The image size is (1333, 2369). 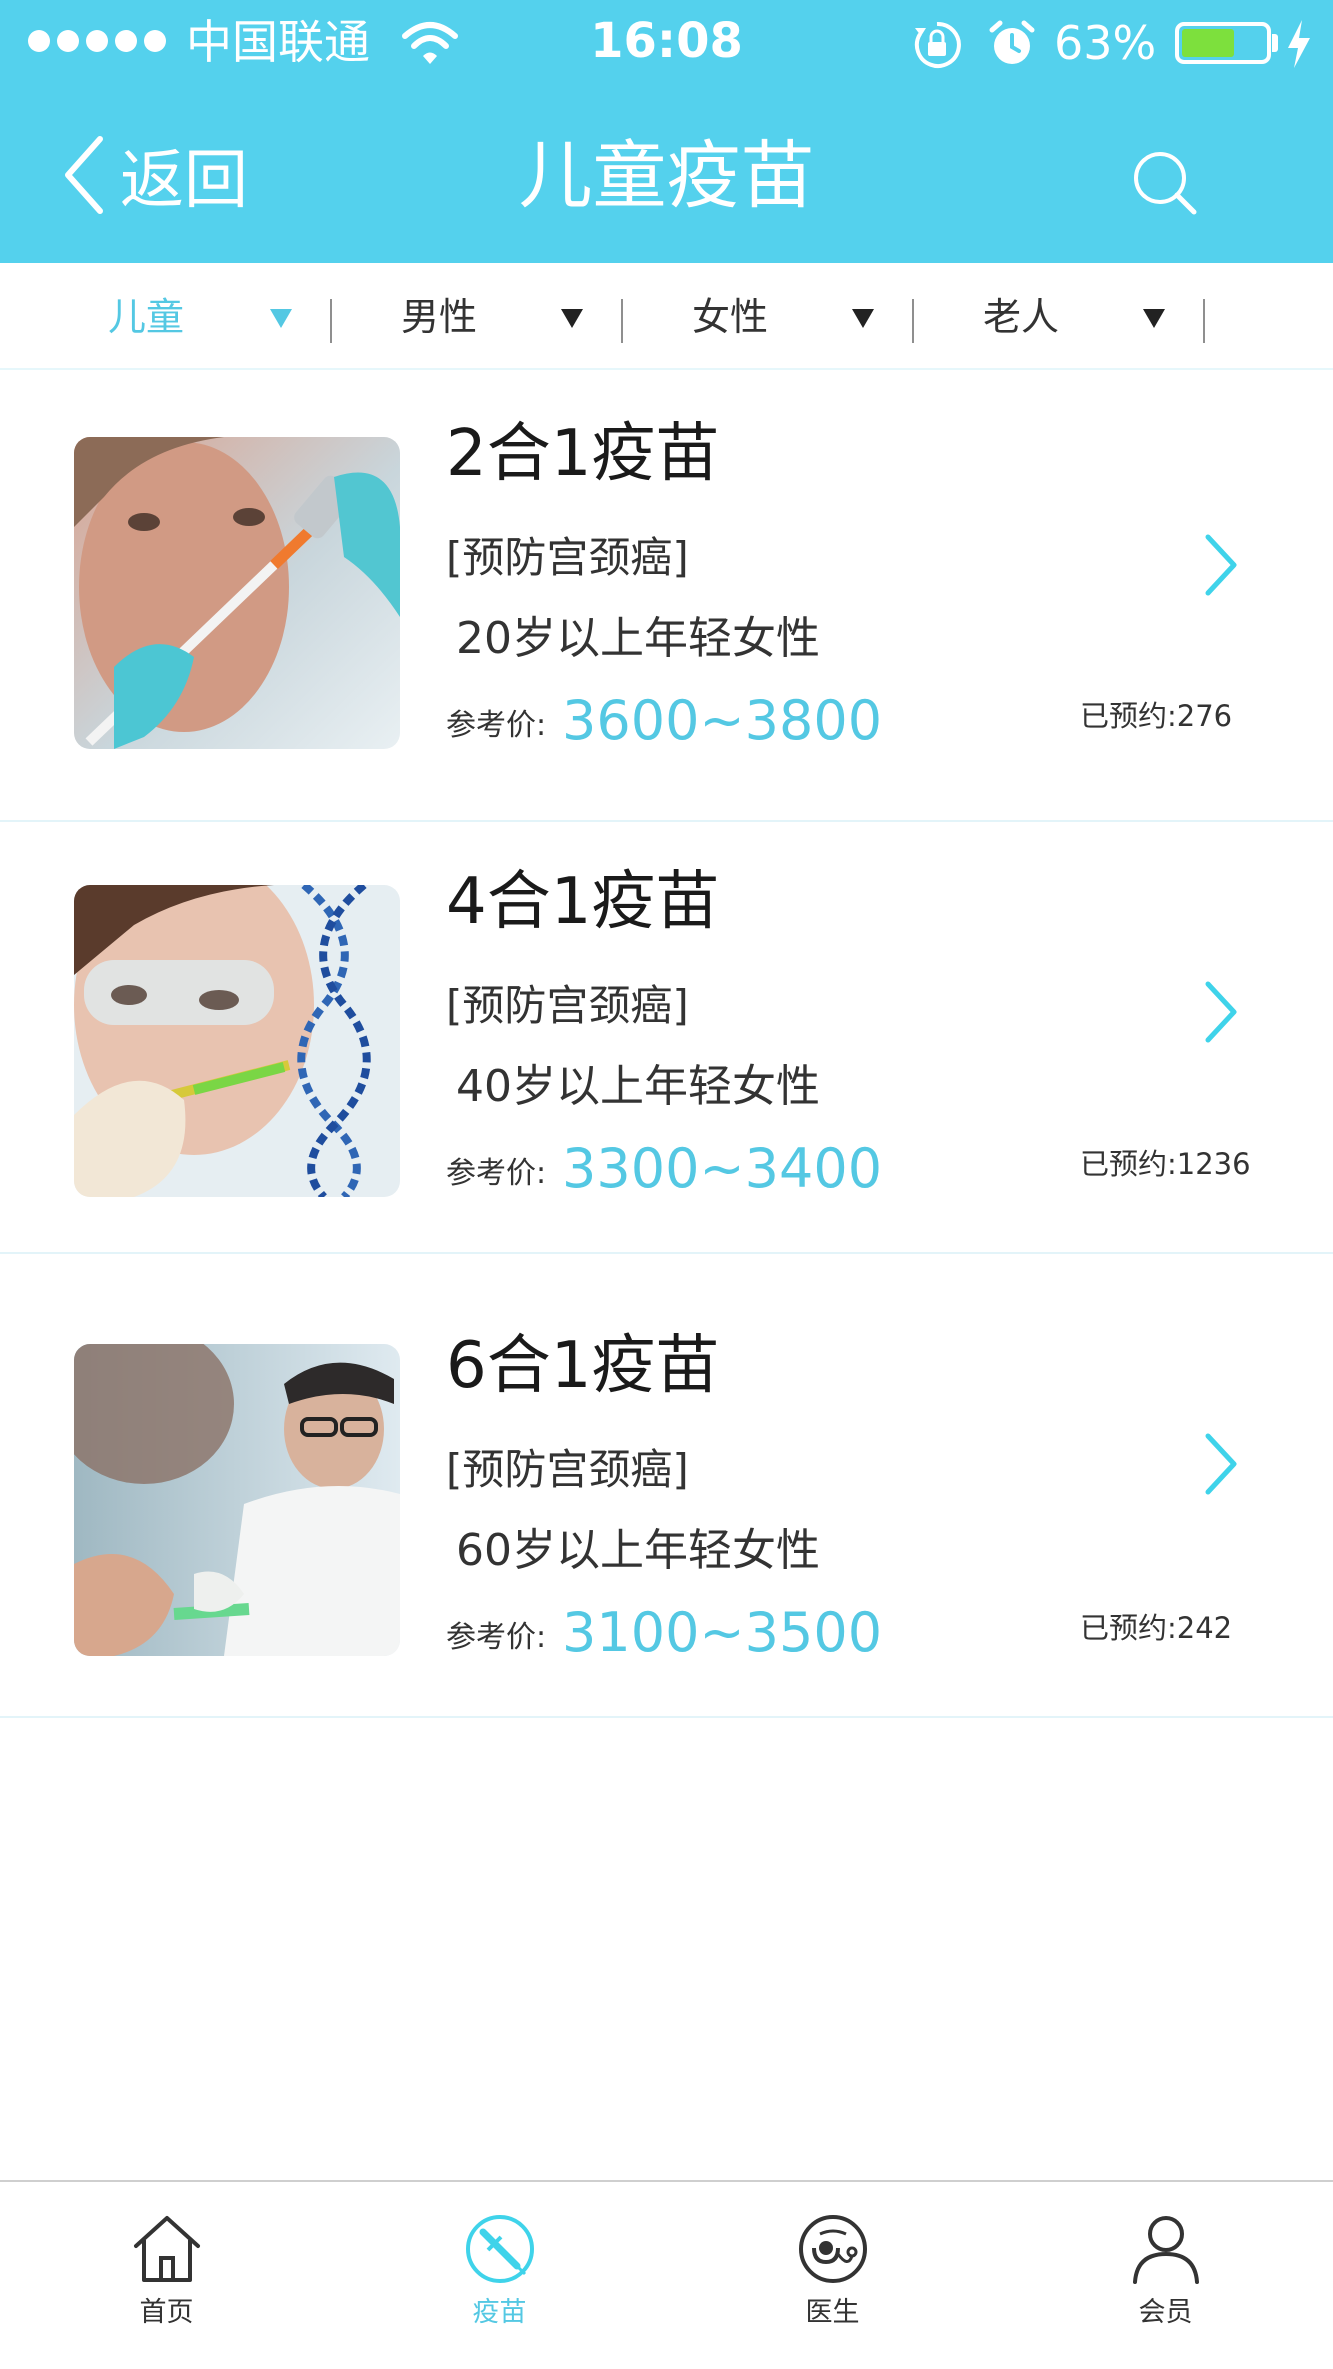 I want to click on home-icon, so click(x=166, y=2249).